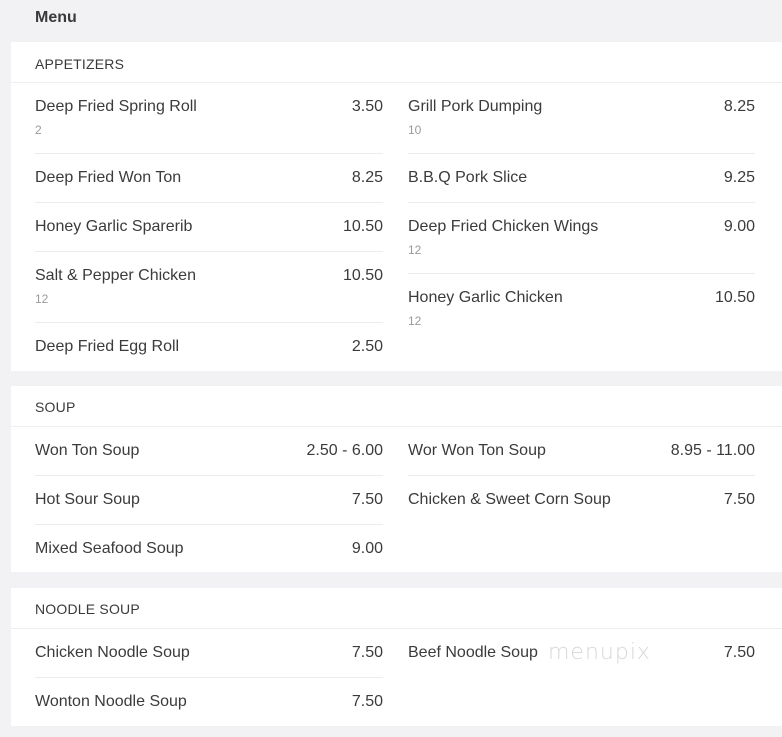 The height and width of the screenshot is (737, 782). Describe the element at coordinates (209, 122) in the screenshot. I see `menu-item: Deep Fried Spring Roll 3.50 2` at that location.